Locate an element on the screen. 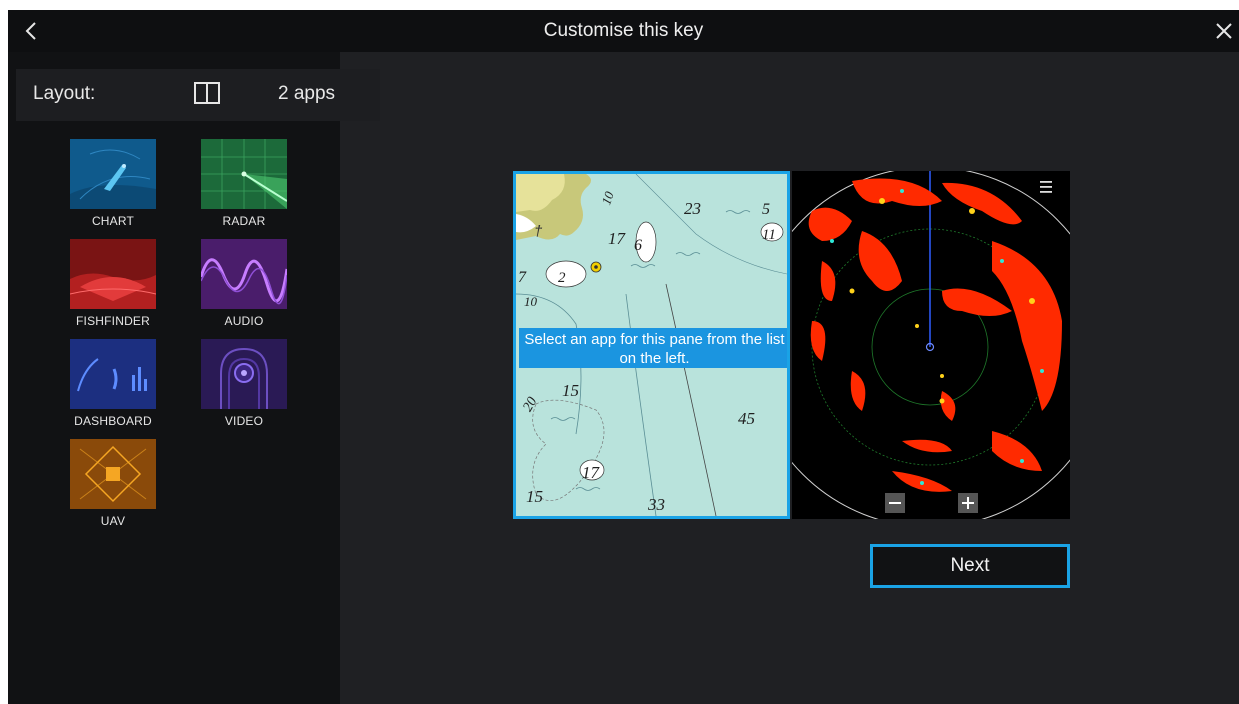  app-label: DASHBOARD is located at coordinates (113, 421).